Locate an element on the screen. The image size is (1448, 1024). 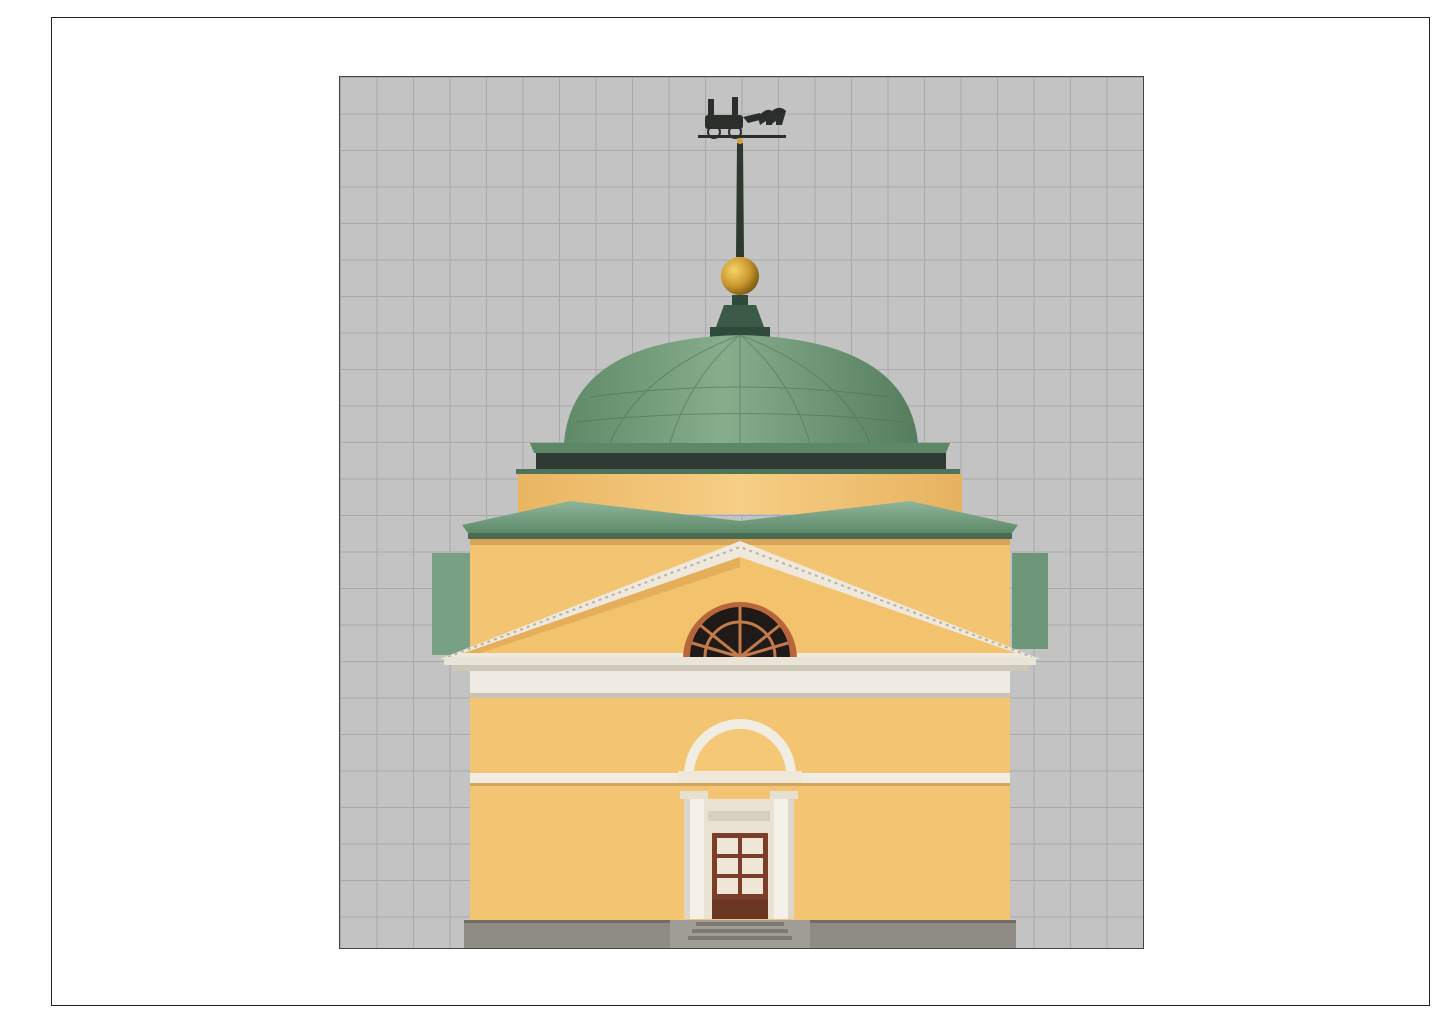
entablature is located at coordinates (740, 677).